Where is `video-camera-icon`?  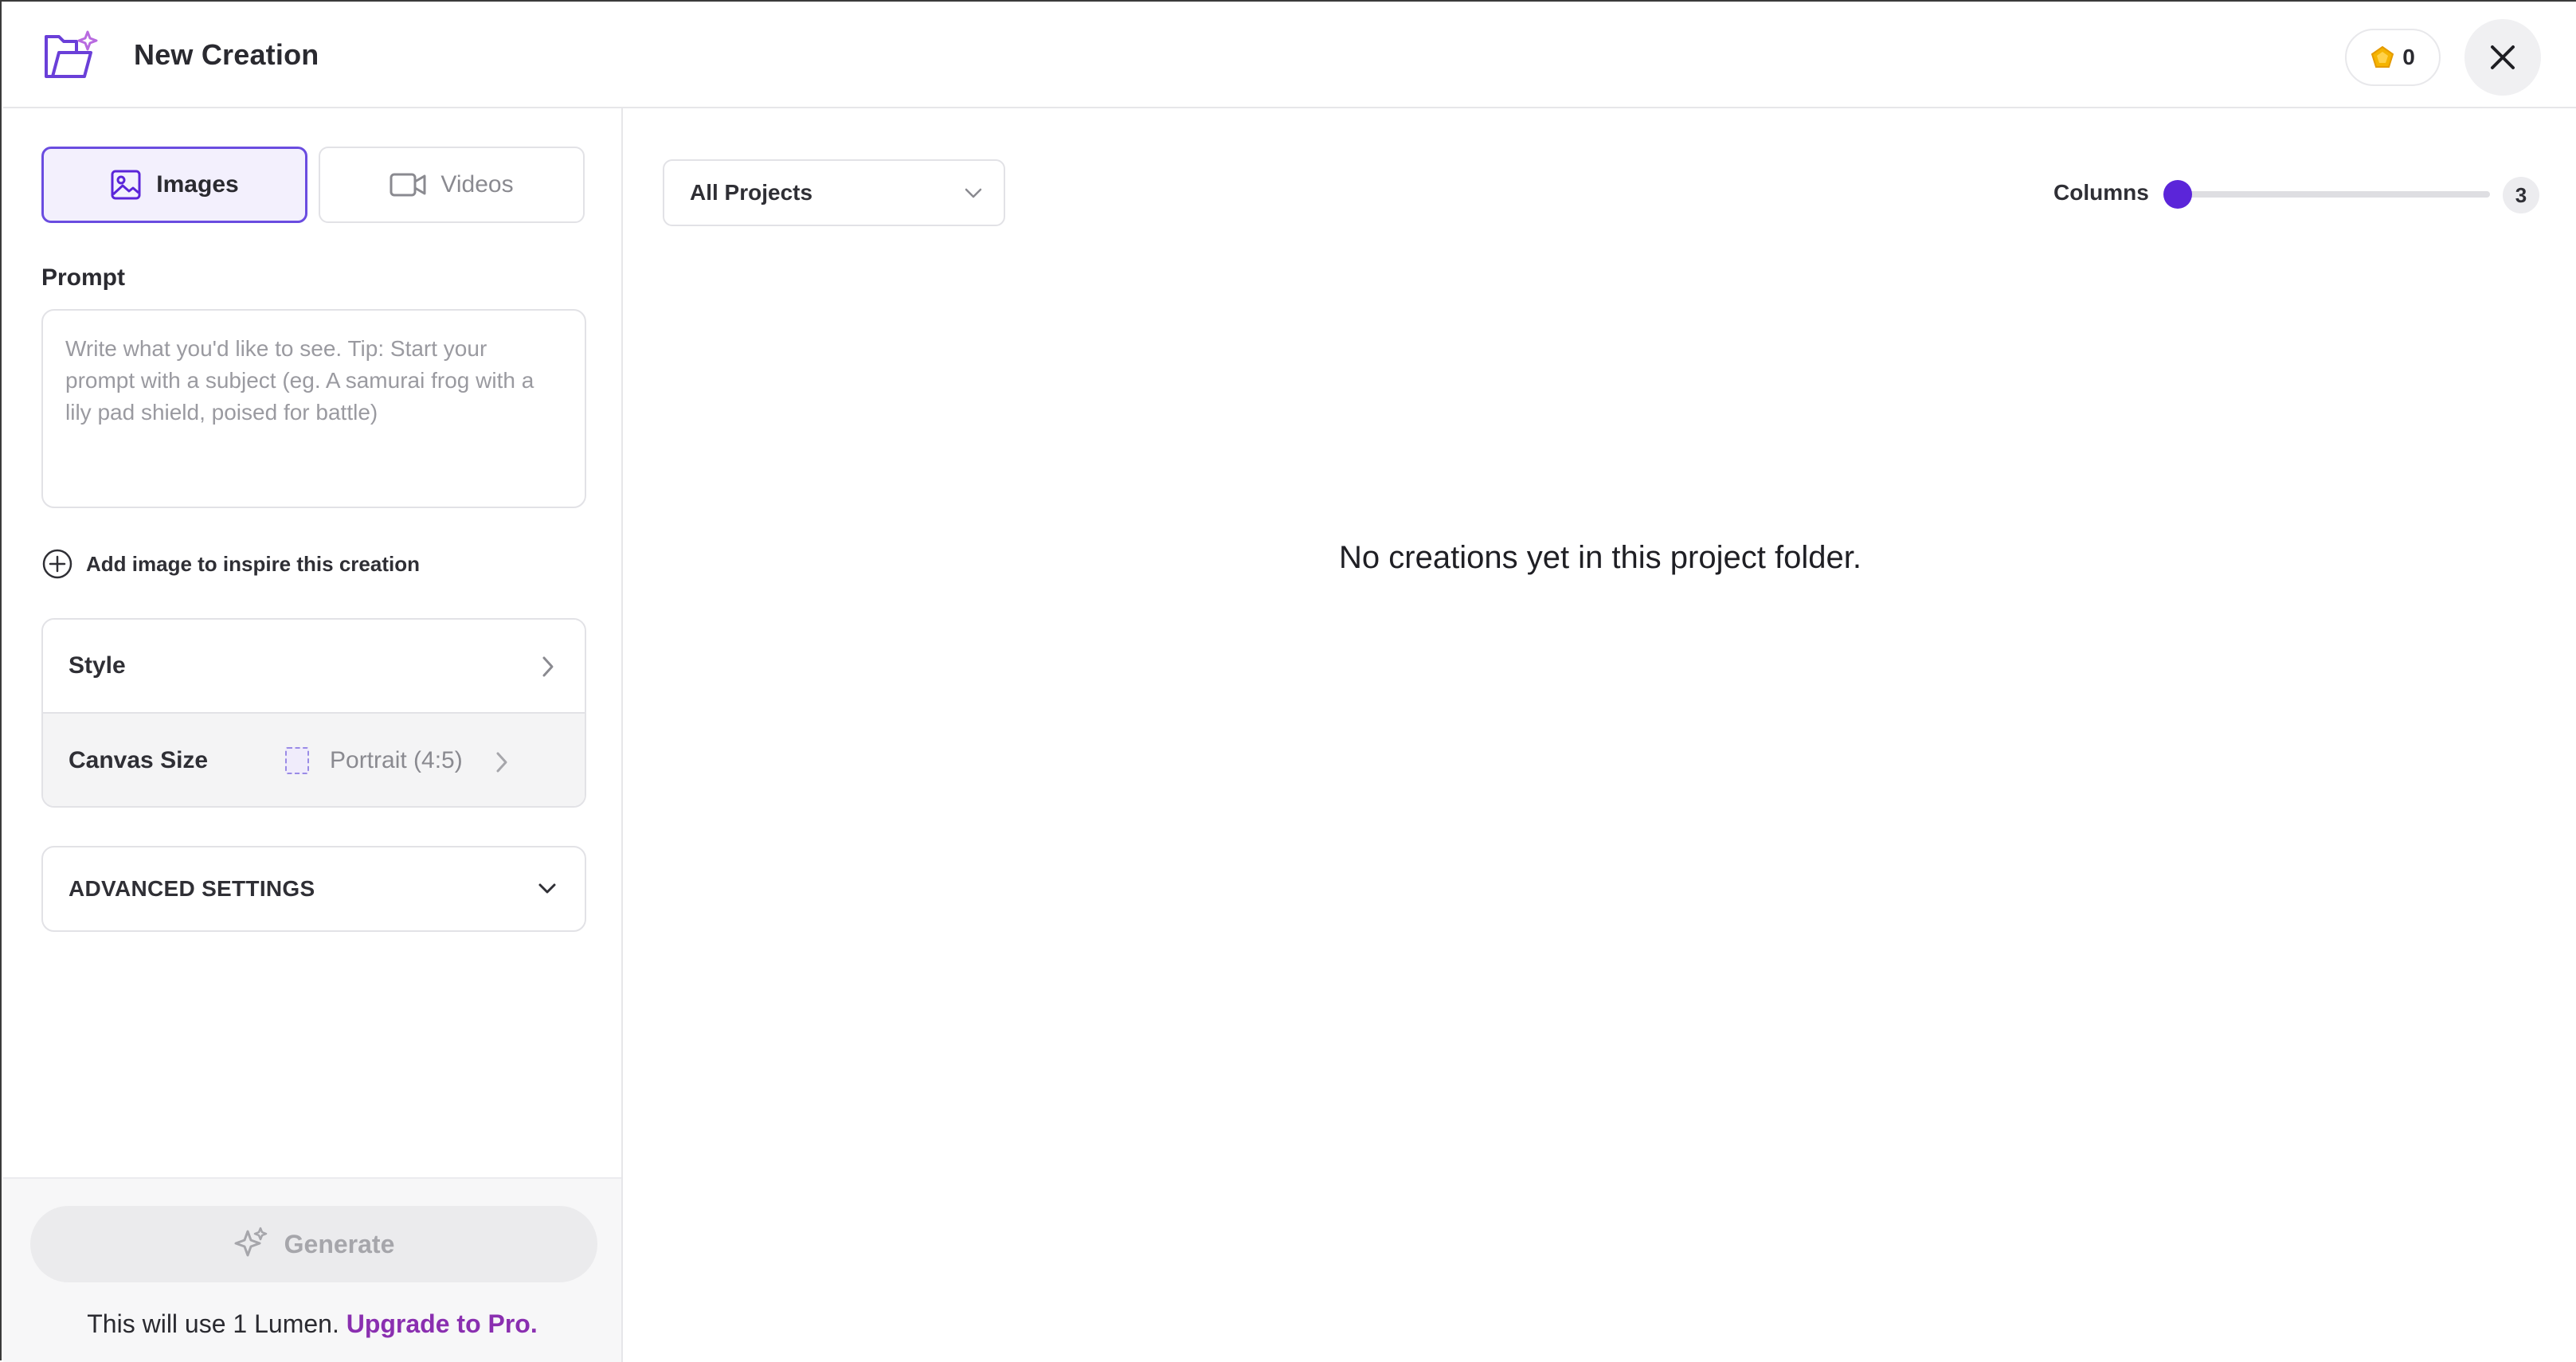 video-camera-icon is located at coordinates (408, 185).